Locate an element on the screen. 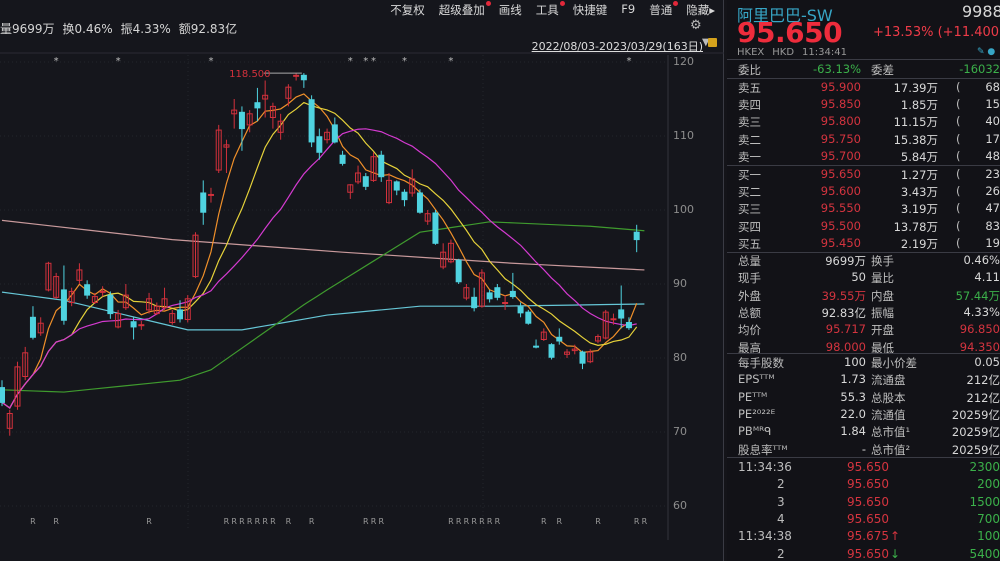  tick-volume: 5400 is located at coordinates (984, 553).